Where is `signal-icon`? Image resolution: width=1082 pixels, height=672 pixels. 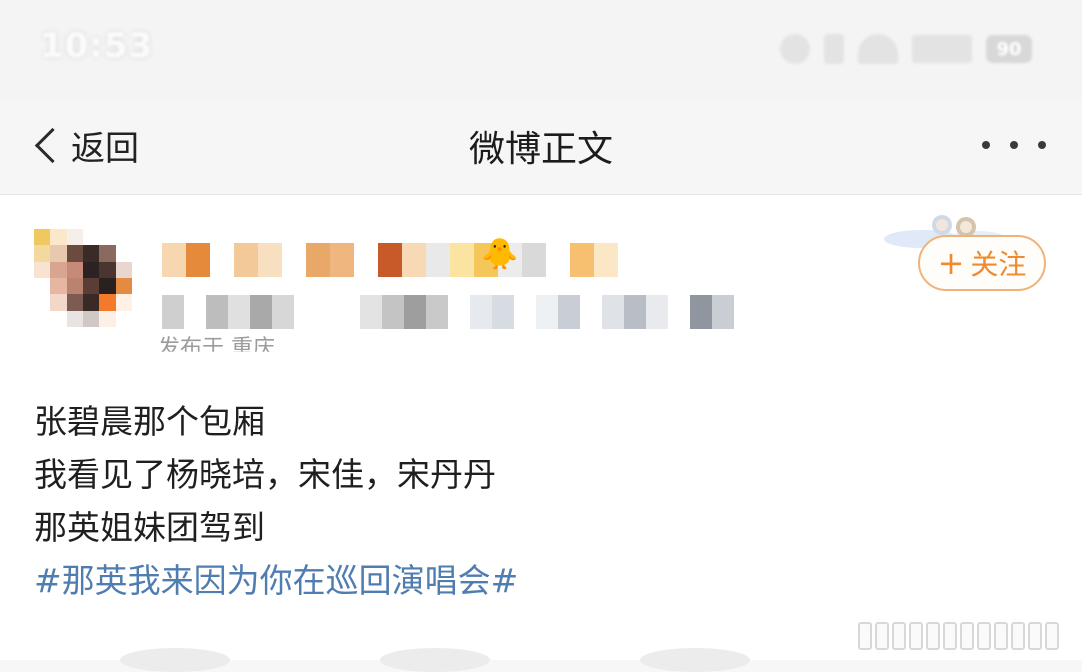 signal-icon is located at coordinates (942, 49).